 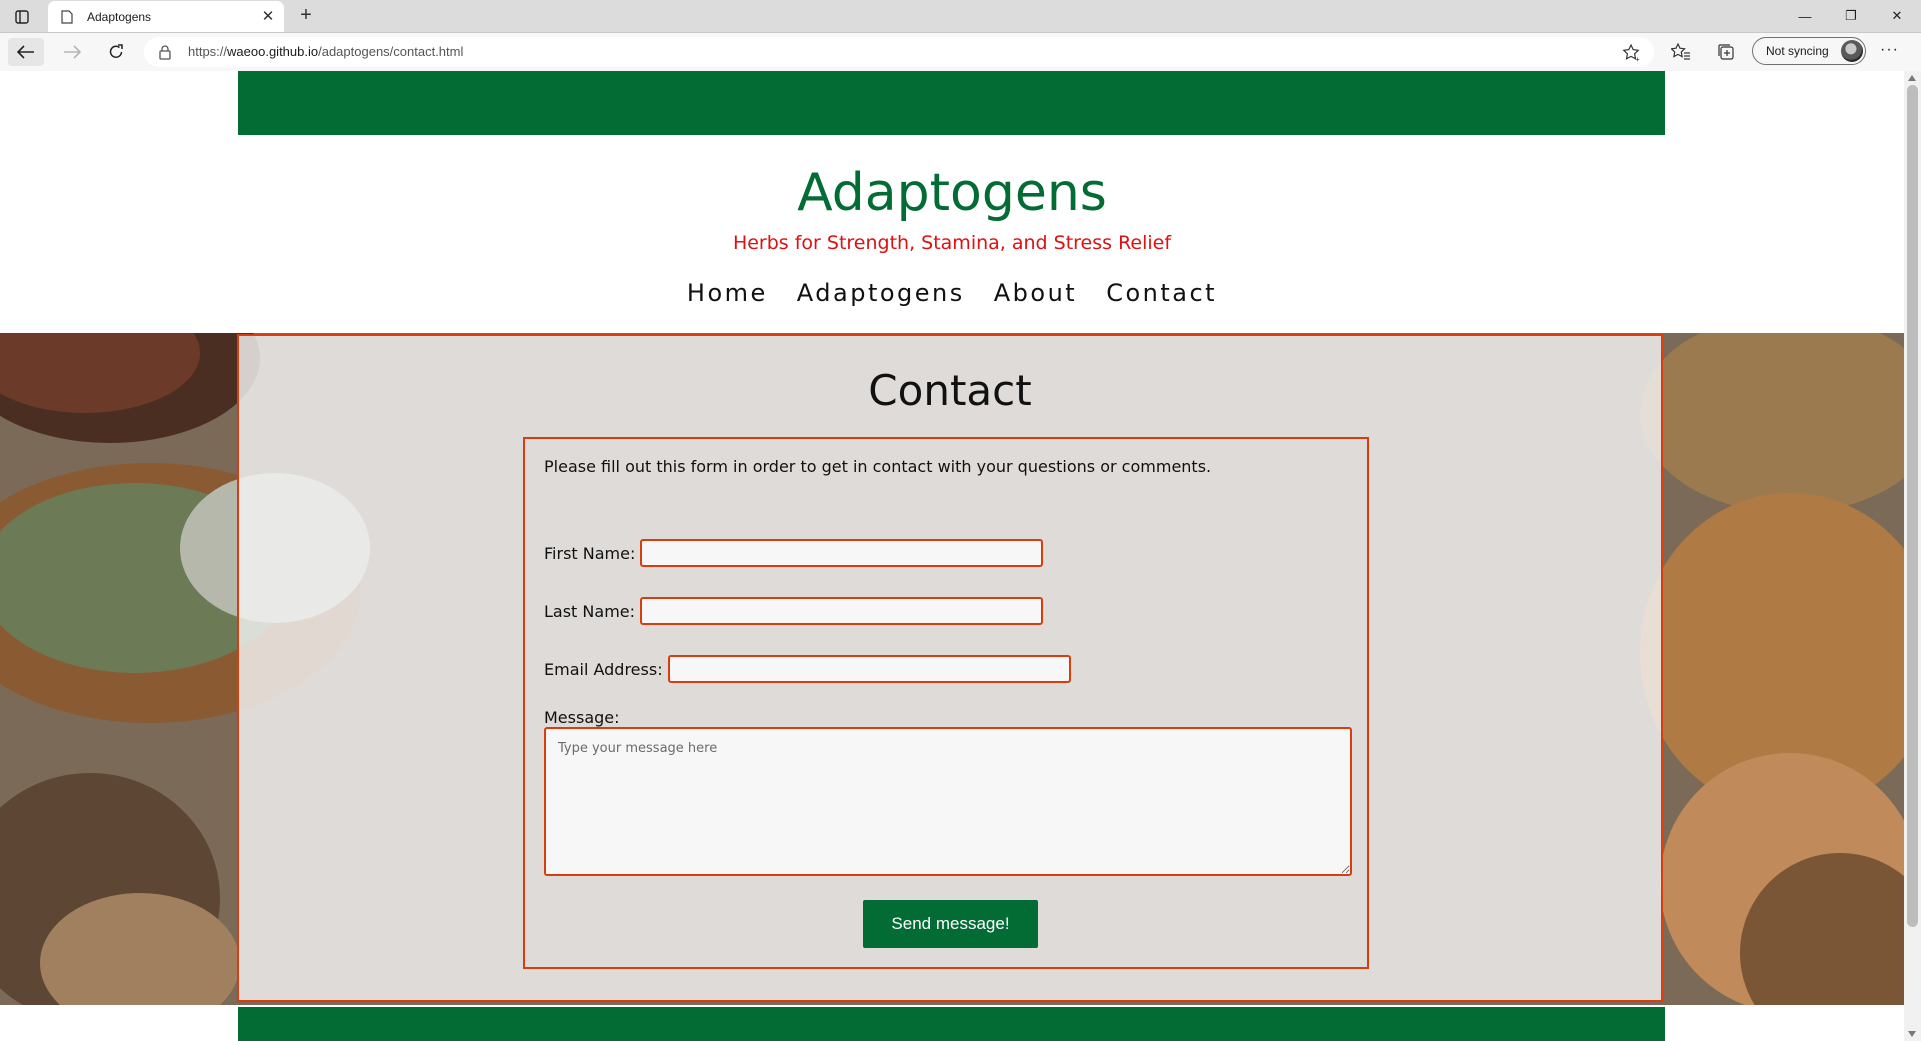 I want to click on scroll-up-icon, so click(x=1912, y=78).